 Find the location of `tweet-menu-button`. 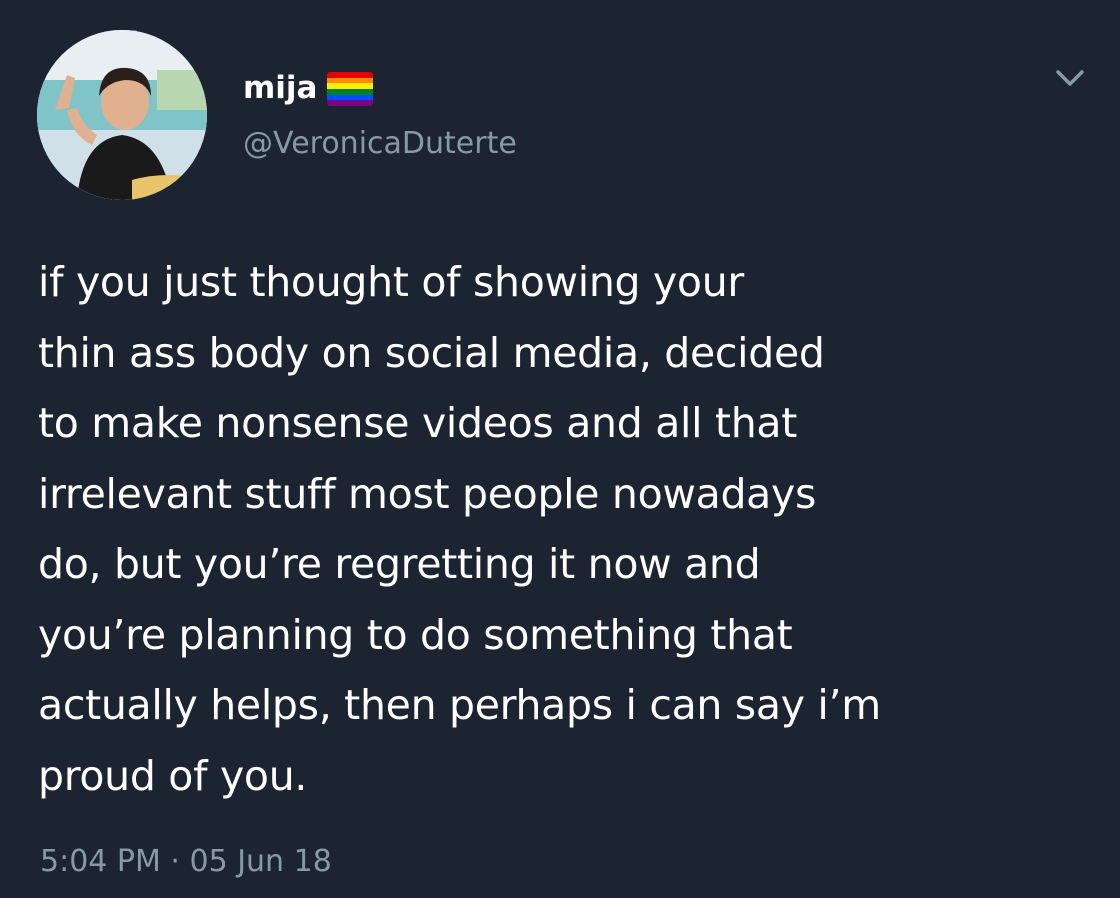

tweet-menu-button is located at coordinates (1070, 78).